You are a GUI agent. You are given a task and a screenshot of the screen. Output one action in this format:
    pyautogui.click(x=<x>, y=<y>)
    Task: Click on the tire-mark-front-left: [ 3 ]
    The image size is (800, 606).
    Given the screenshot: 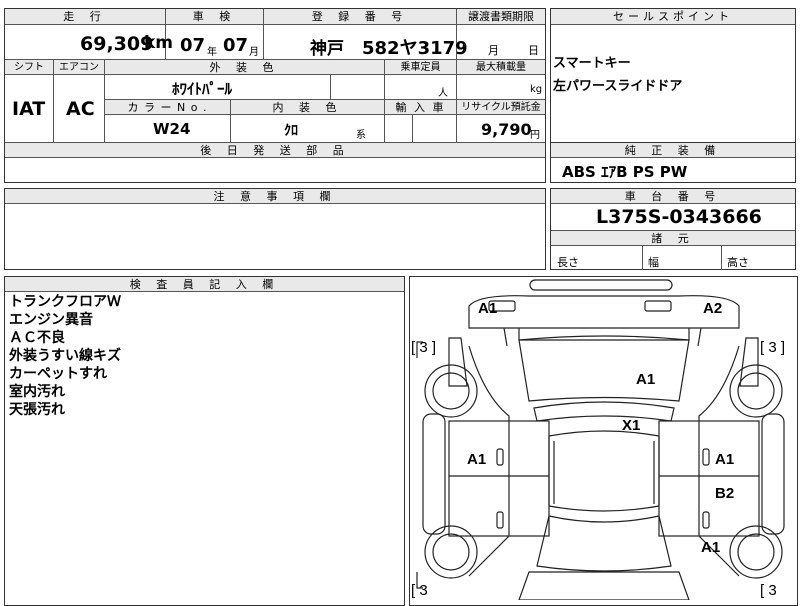 What is the action you would take?
    pyautogui.click(x=424, y=347)
    